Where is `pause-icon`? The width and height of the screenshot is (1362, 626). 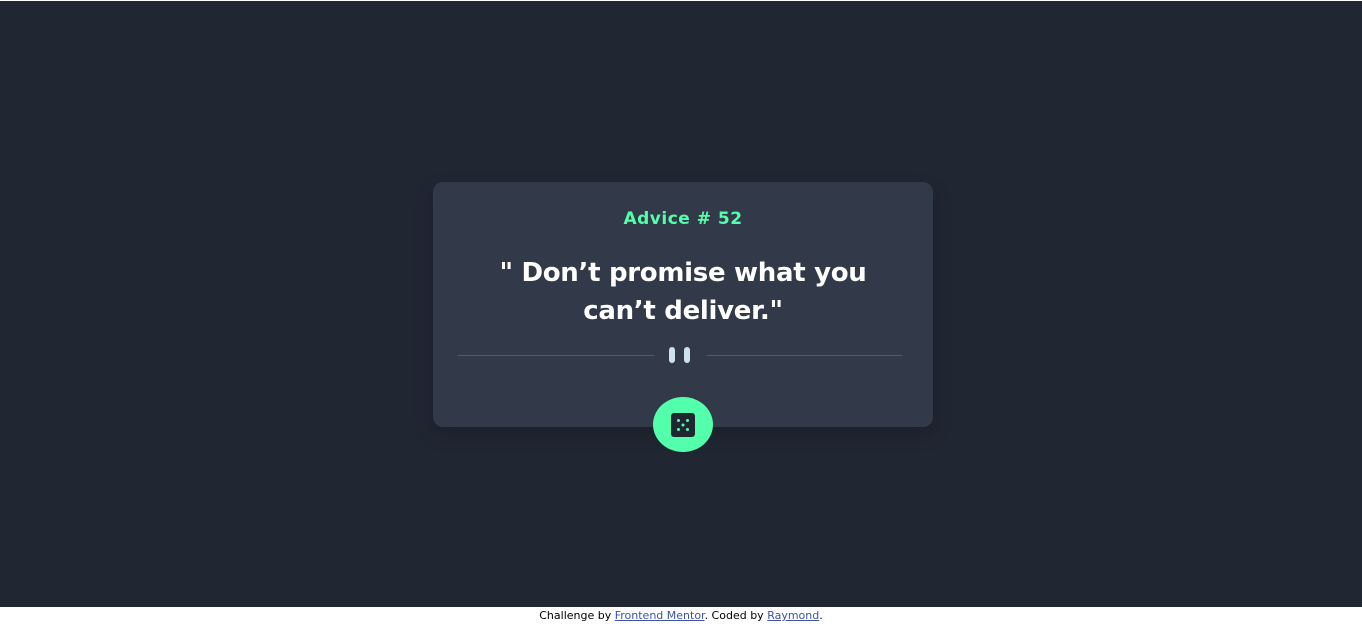 pause-icon is located at coordinates (680, 355).